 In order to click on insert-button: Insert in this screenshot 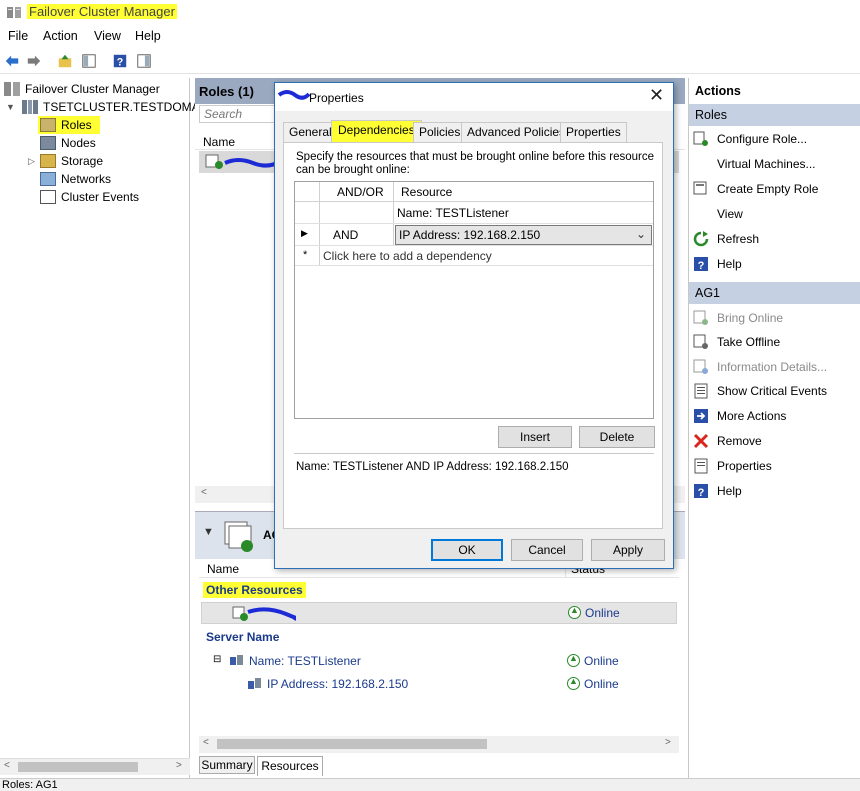, I will do `click(535, 437)`.